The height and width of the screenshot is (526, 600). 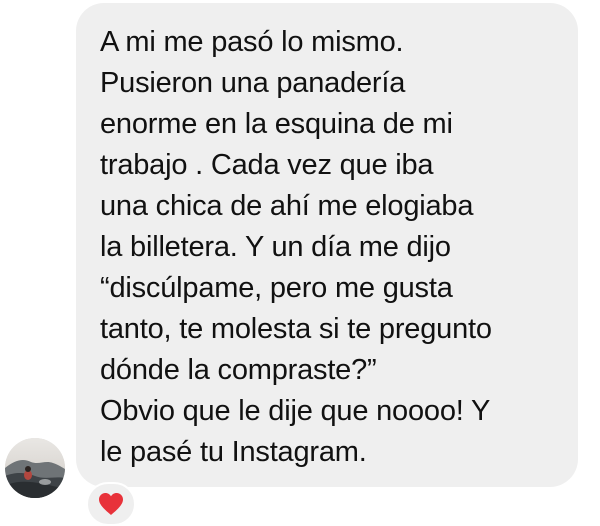 I want to click on heart-icon, so click(x=111, y=504).